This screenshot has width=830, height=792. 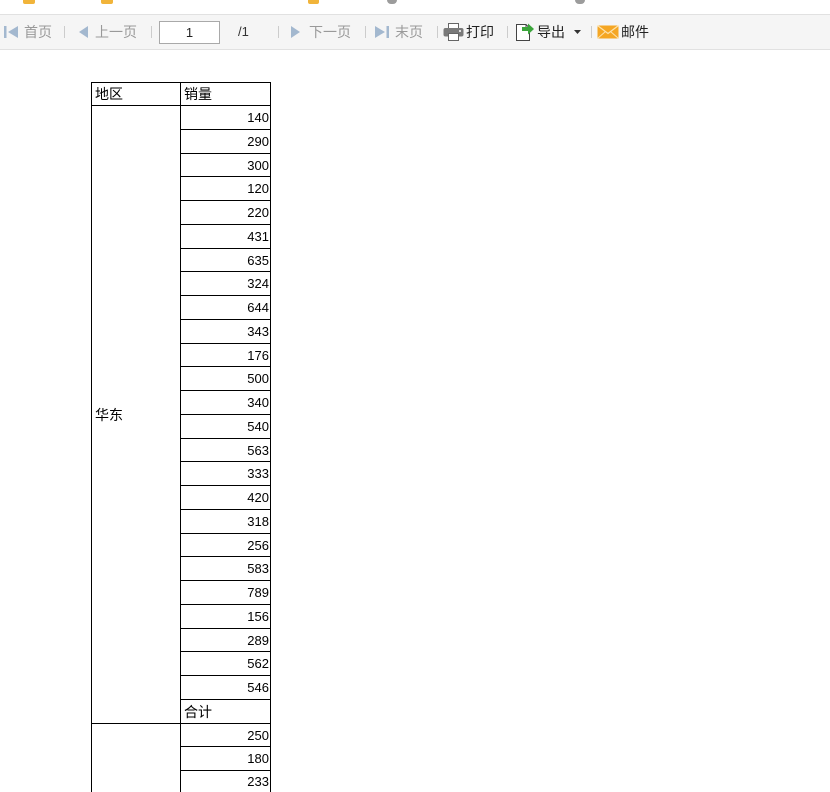 What do you see at coordinates (409, 32) in the screenshot?
I see `last-page-label: 末页` at bounding box center [409, 32].